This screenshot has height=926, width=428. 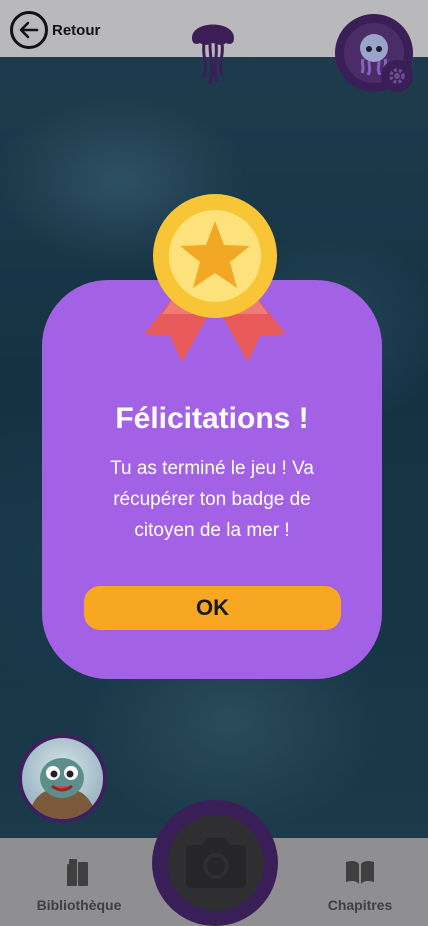 What do you see at coordinates (360, 872) in the screenshot?
I see `open-book-icon` at bounding box center [360, 872].